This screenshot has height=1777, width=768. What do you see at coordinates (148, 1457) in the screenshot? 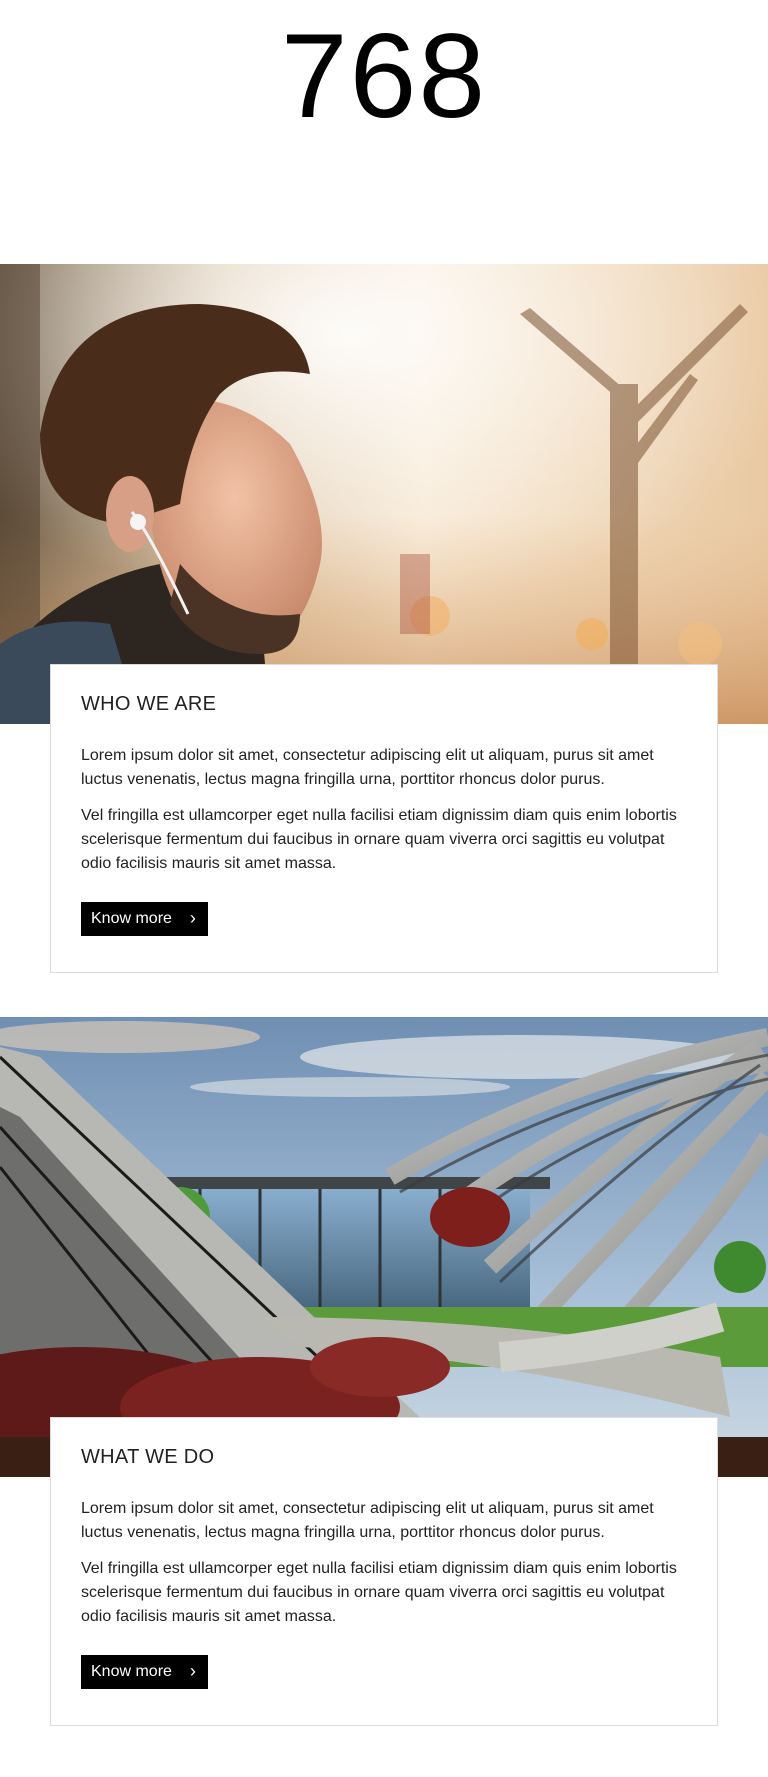
I see `section-title: WHAT WE DO` at bounding box center [148, 1457].